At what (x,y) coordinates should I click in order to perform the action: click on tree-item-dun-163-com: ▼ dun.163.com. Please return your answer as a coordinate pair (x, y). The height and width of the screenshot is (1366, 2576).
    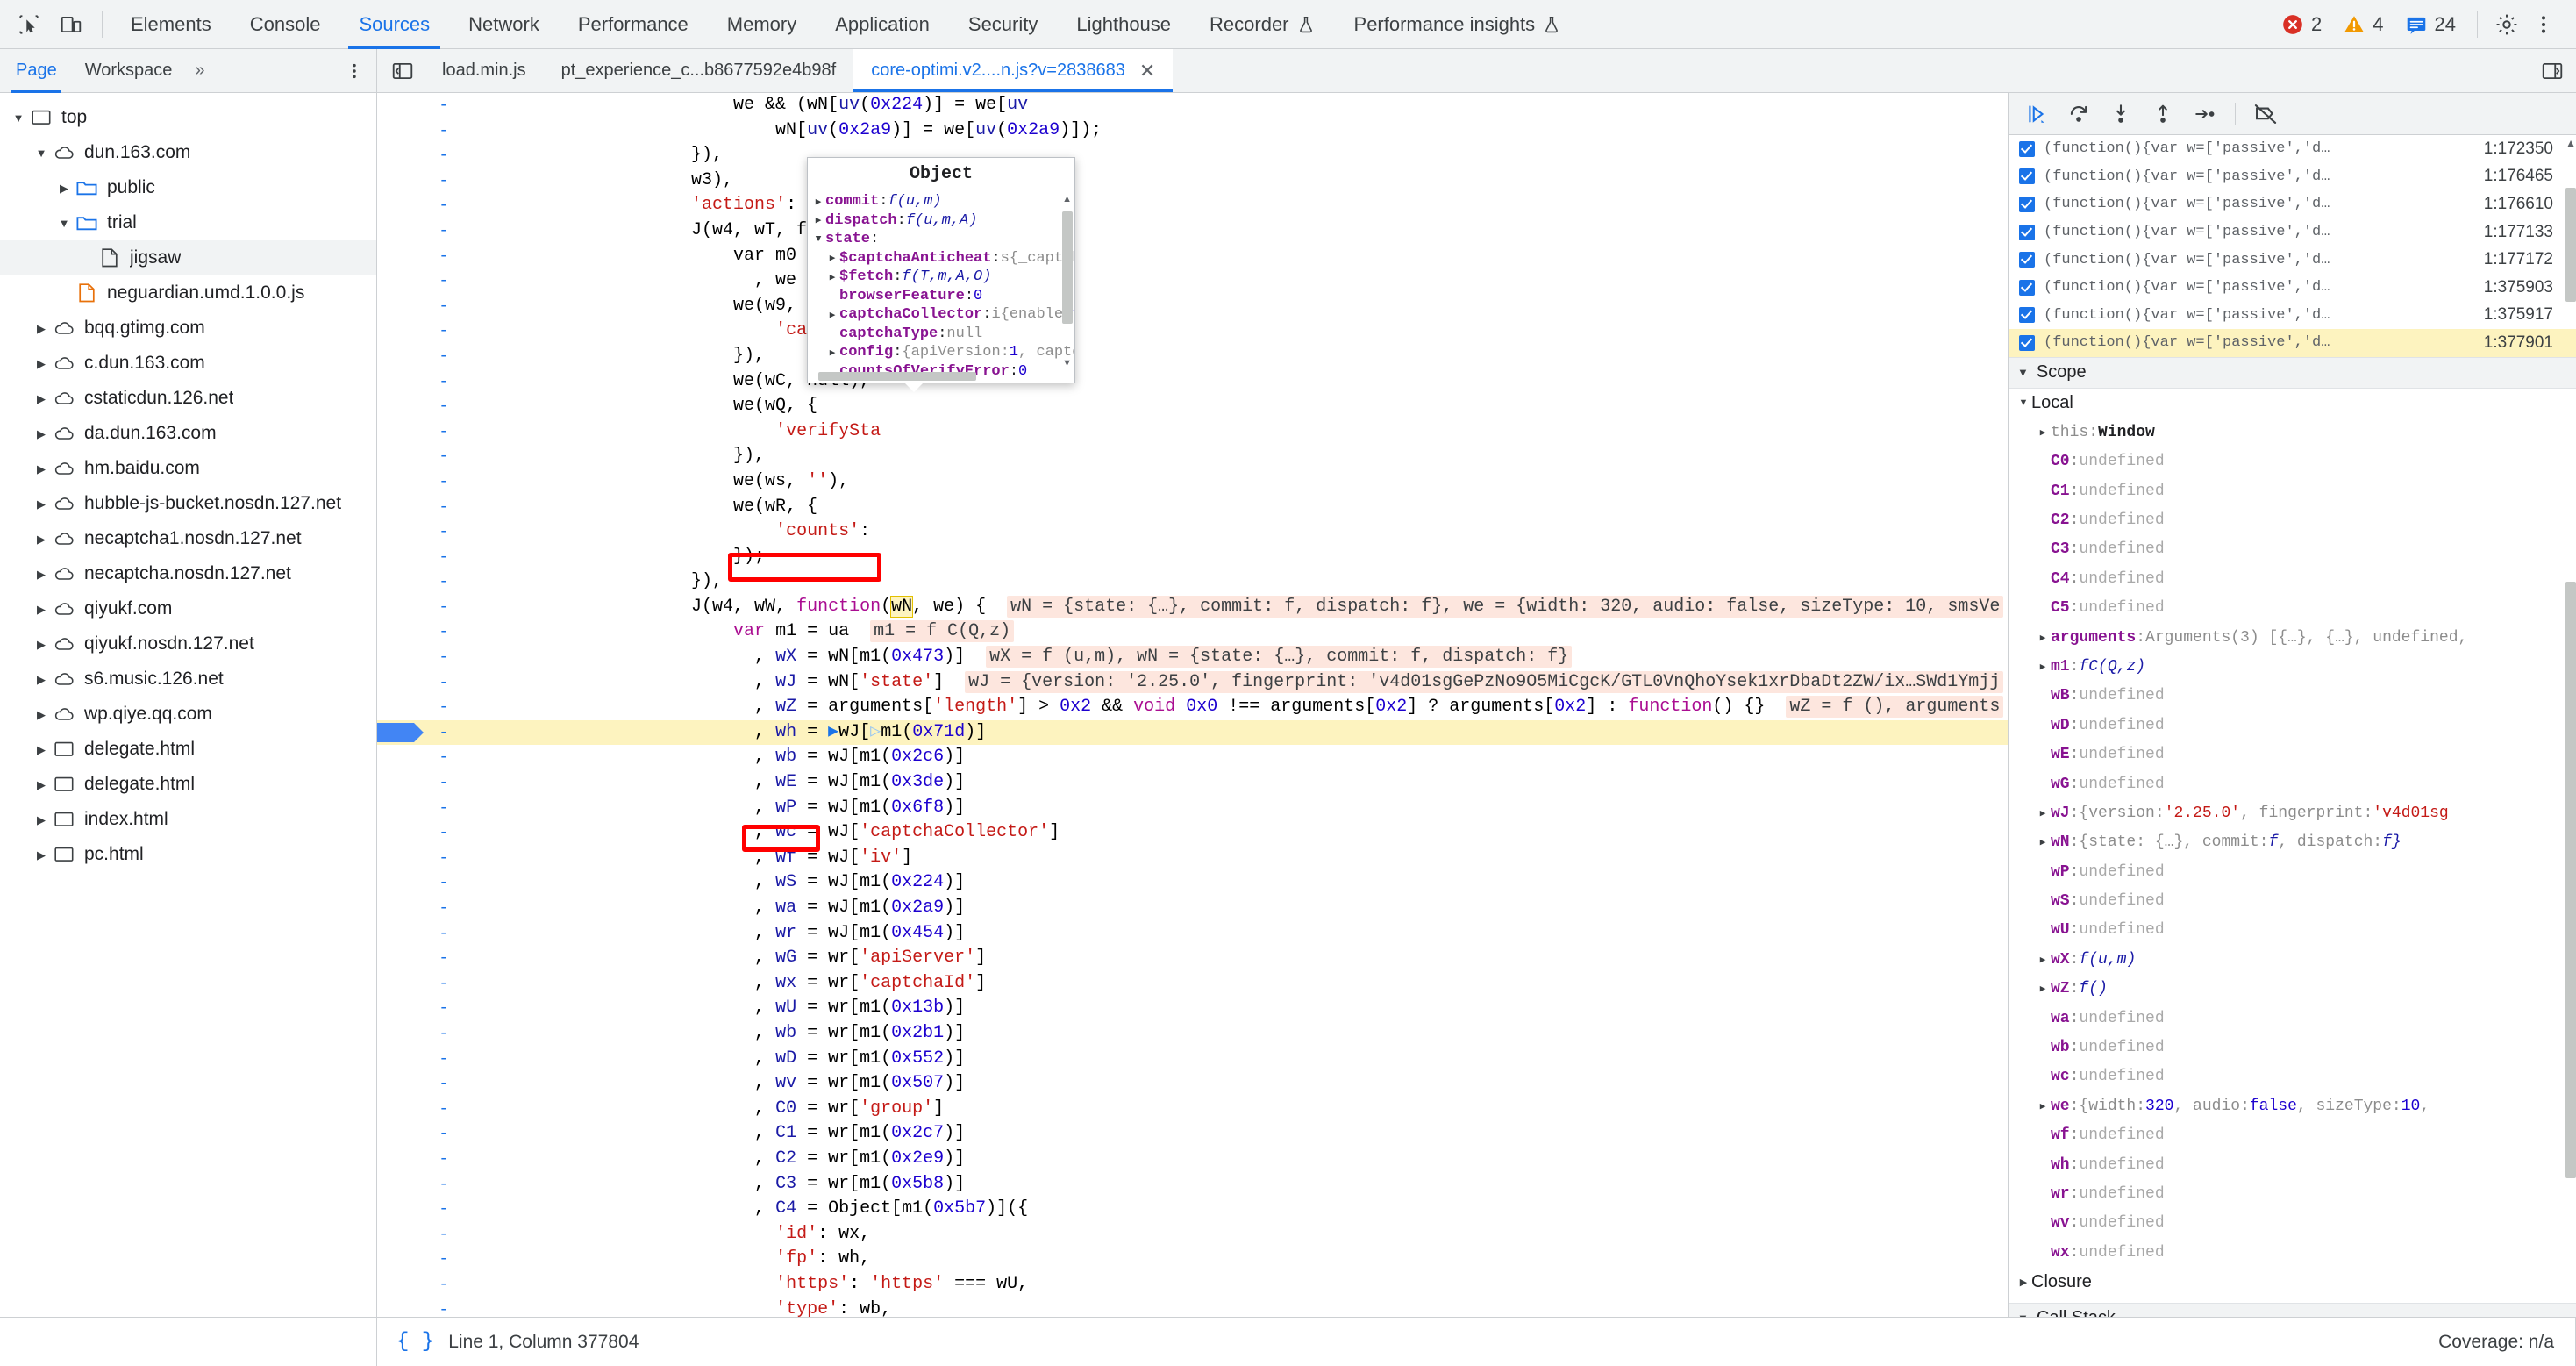
    Looking at the image, I should click on (188, 152).